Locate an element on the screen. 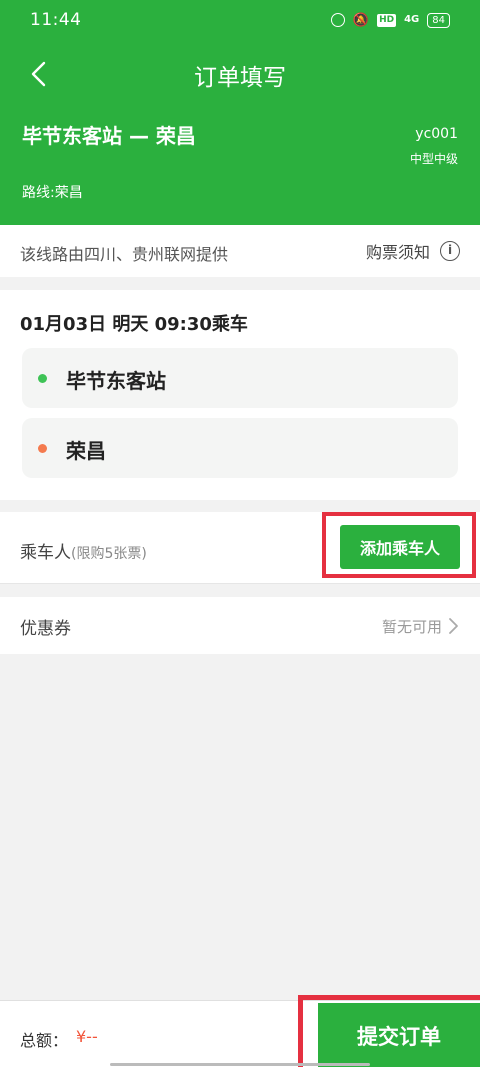 The image size is (480, 1067). coupon-row: 优惠券 暂无可用 is located at coordinates (240, 625).